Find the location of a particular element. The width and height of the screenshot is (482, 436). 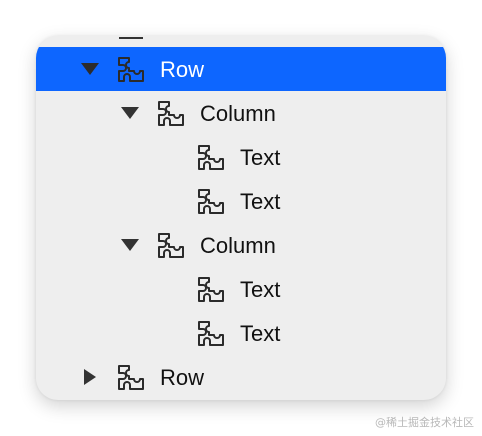

collapsed-arrow-icon is located at coordinates (90, 377).